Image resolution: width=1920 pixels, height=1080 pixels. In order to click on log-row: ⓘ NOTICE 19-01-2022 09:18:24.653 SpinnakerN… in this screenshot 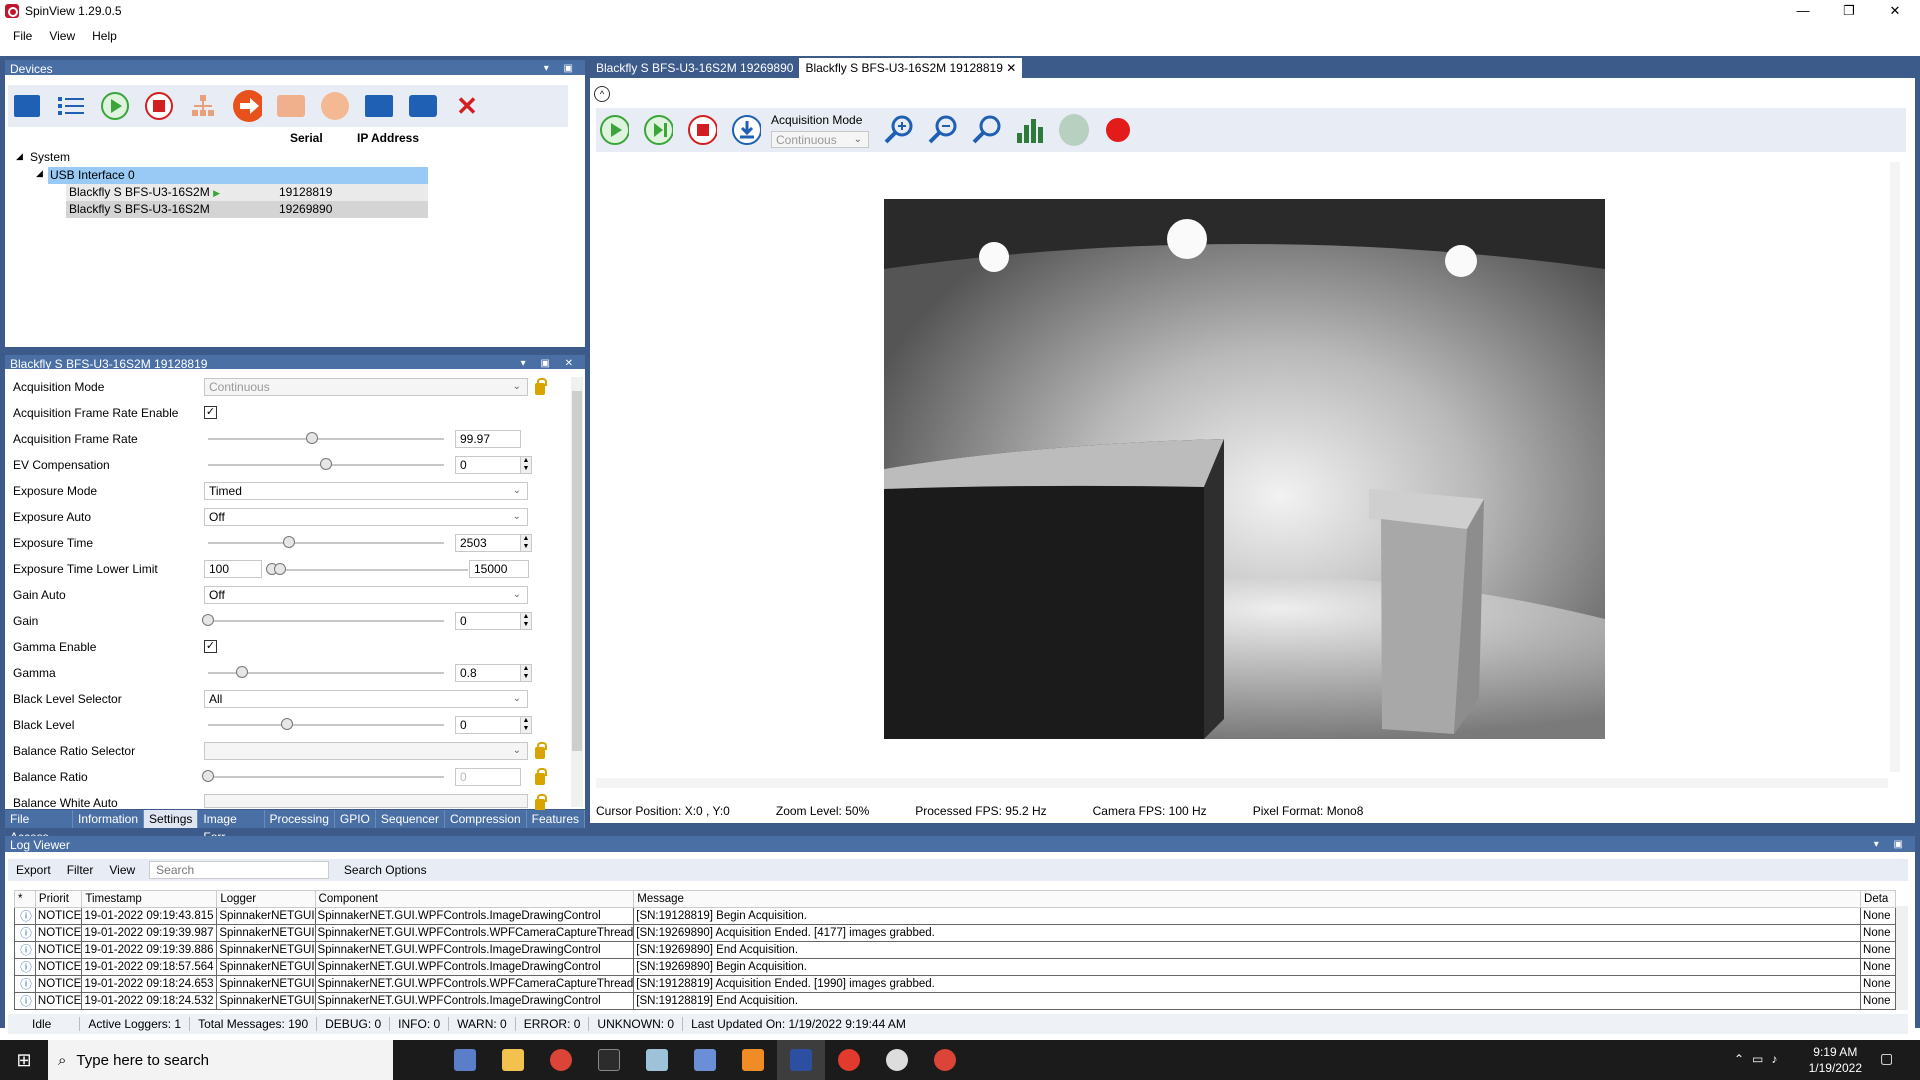, I will do `click(955, 984)`.